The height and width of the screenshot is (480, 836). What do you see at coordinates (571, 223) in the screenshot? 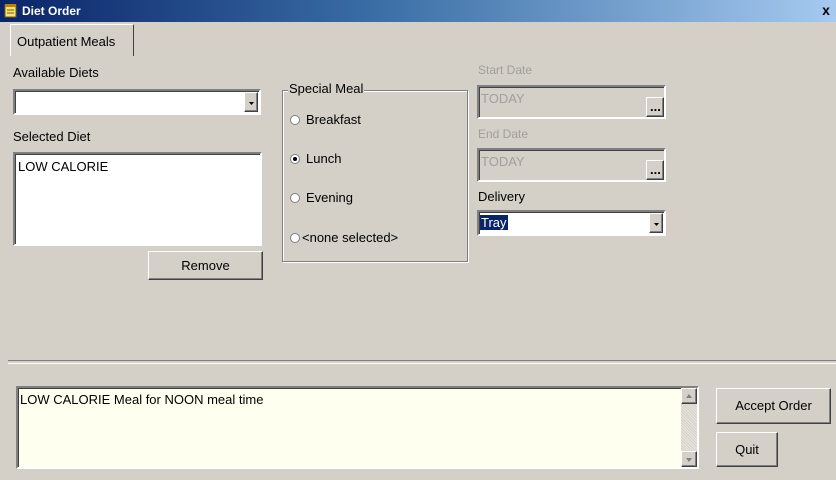
I see `delivery-combo: Tray` at bounding box center [571, 223].